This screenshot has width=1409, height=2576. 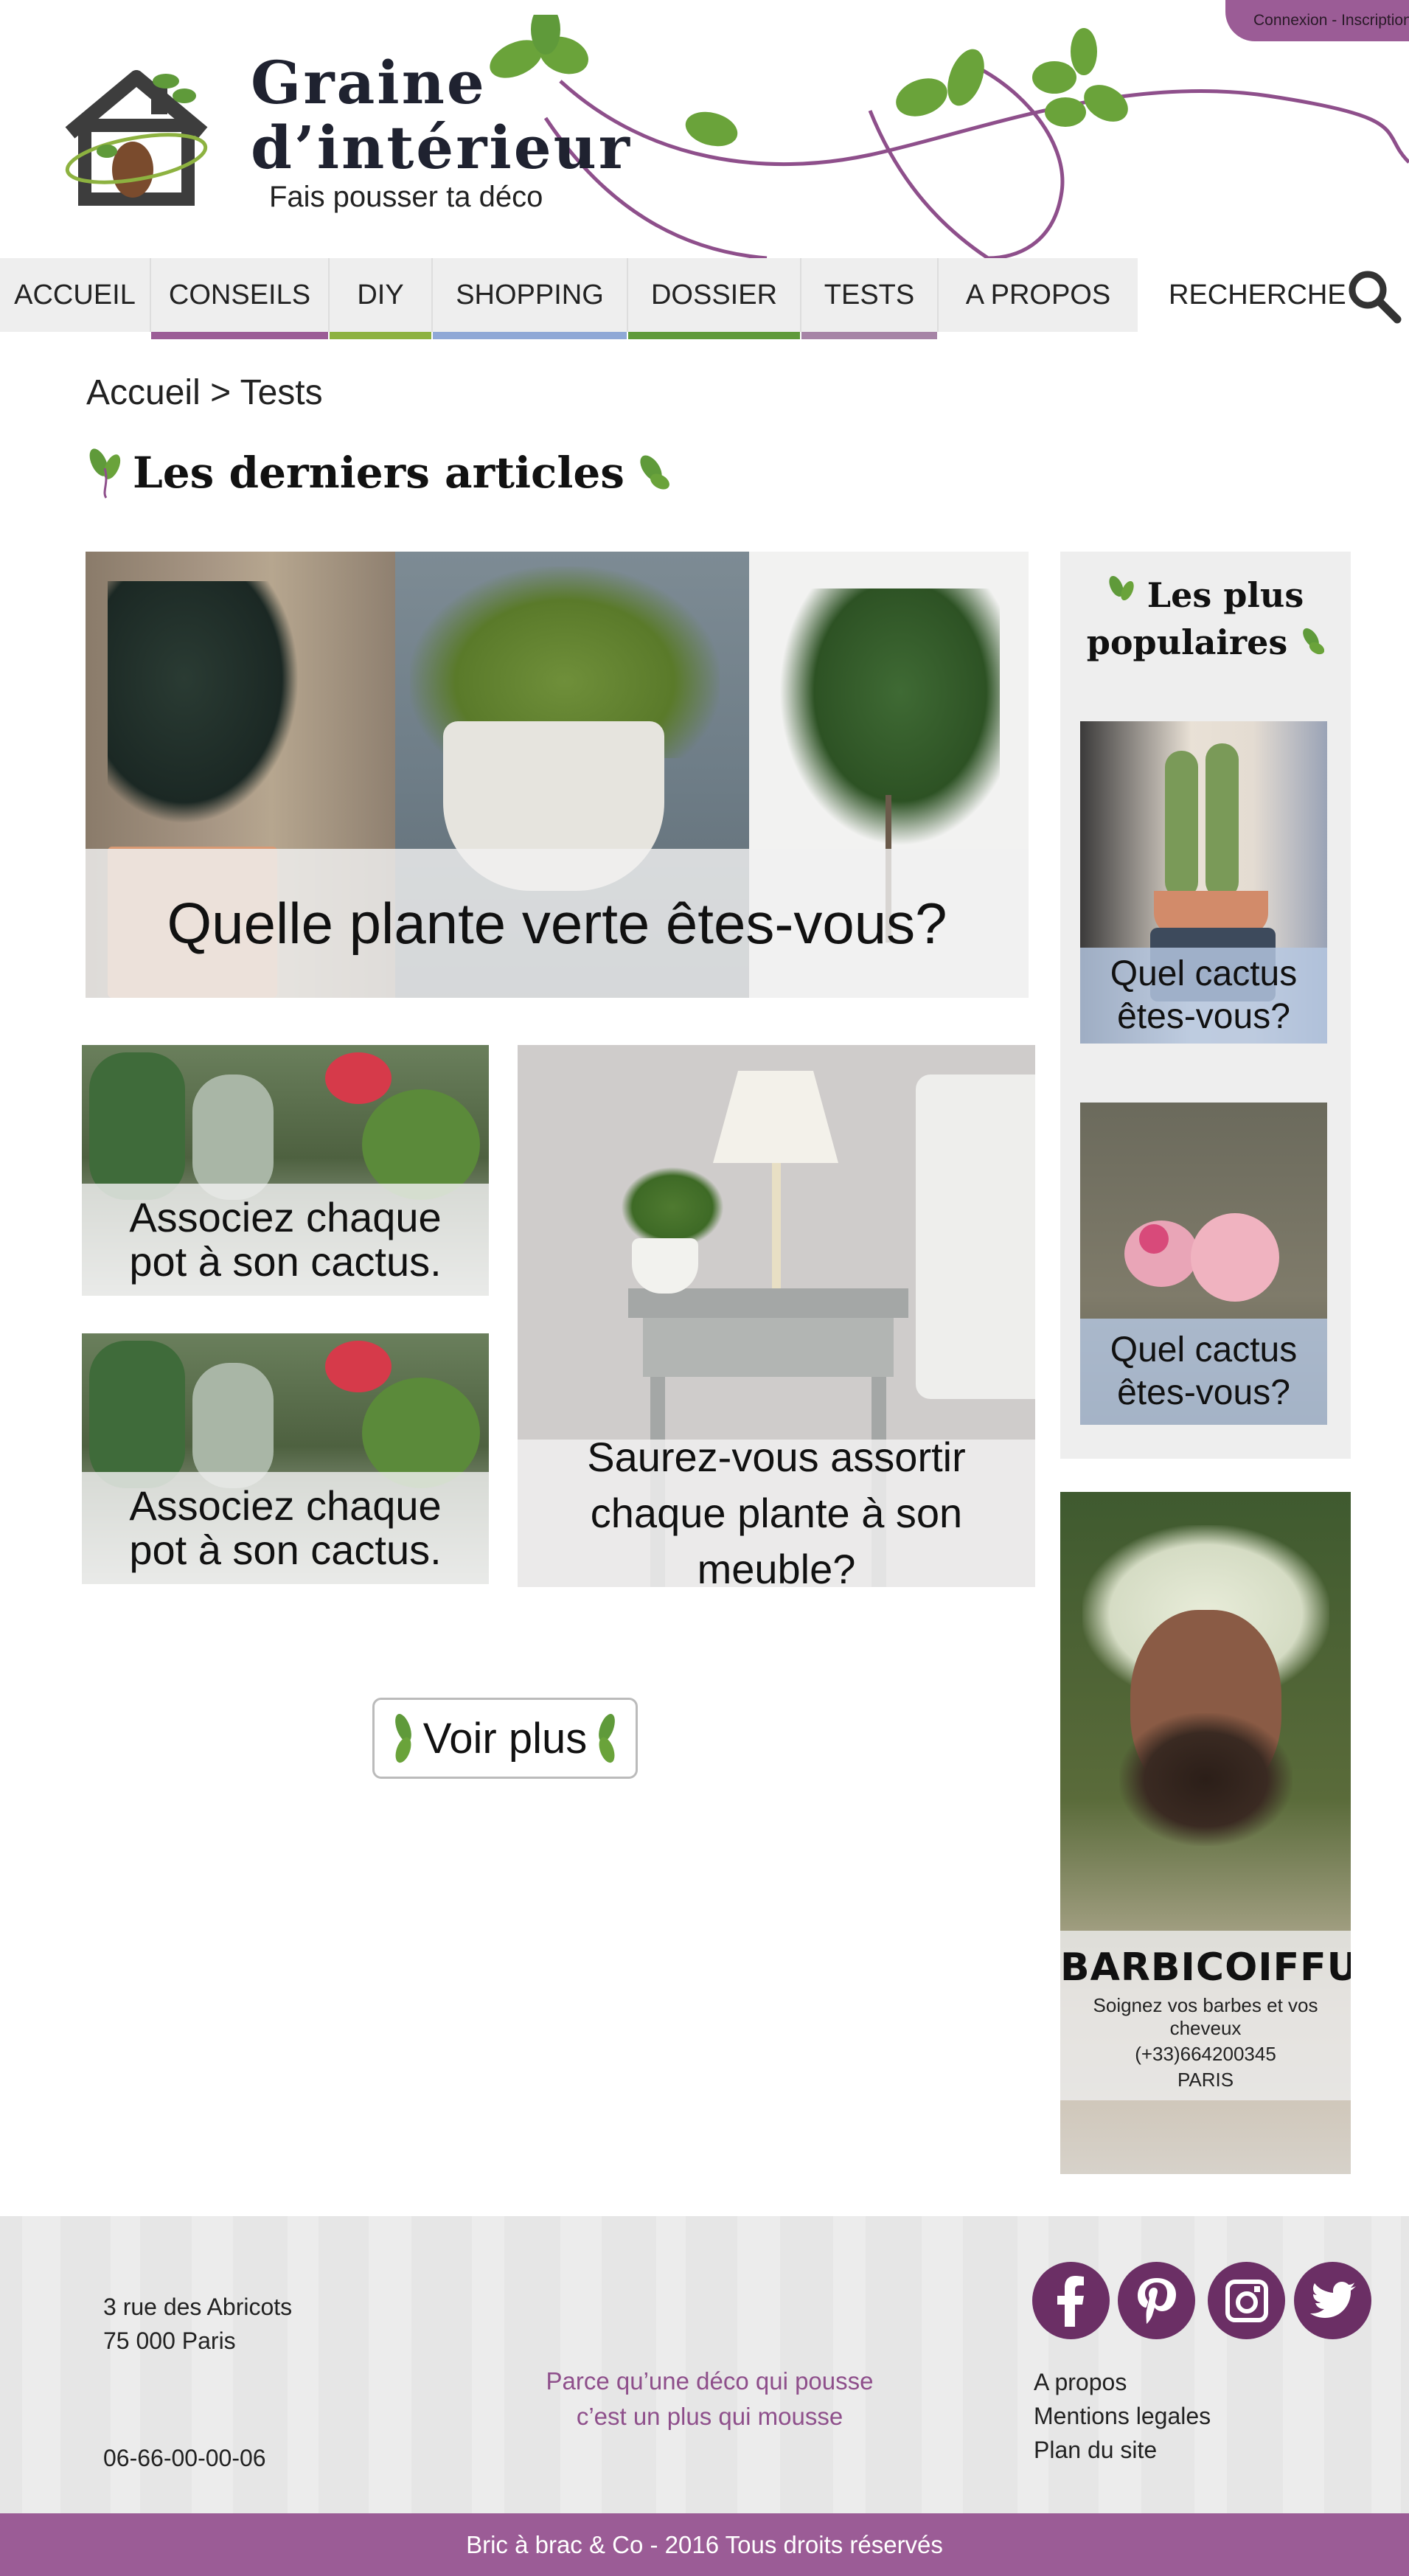 What do you see at coordinates (530, 294) in the screenshot?
I see `nav-label: SHOPPING` at bounding box center [530, 294].